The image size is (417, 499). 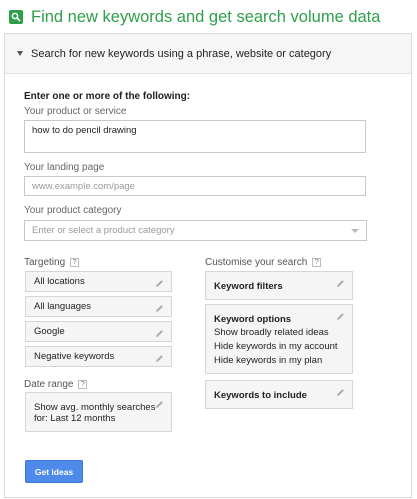 I want to click on targeting-label: Targeting?, so click(x=52, y=262).